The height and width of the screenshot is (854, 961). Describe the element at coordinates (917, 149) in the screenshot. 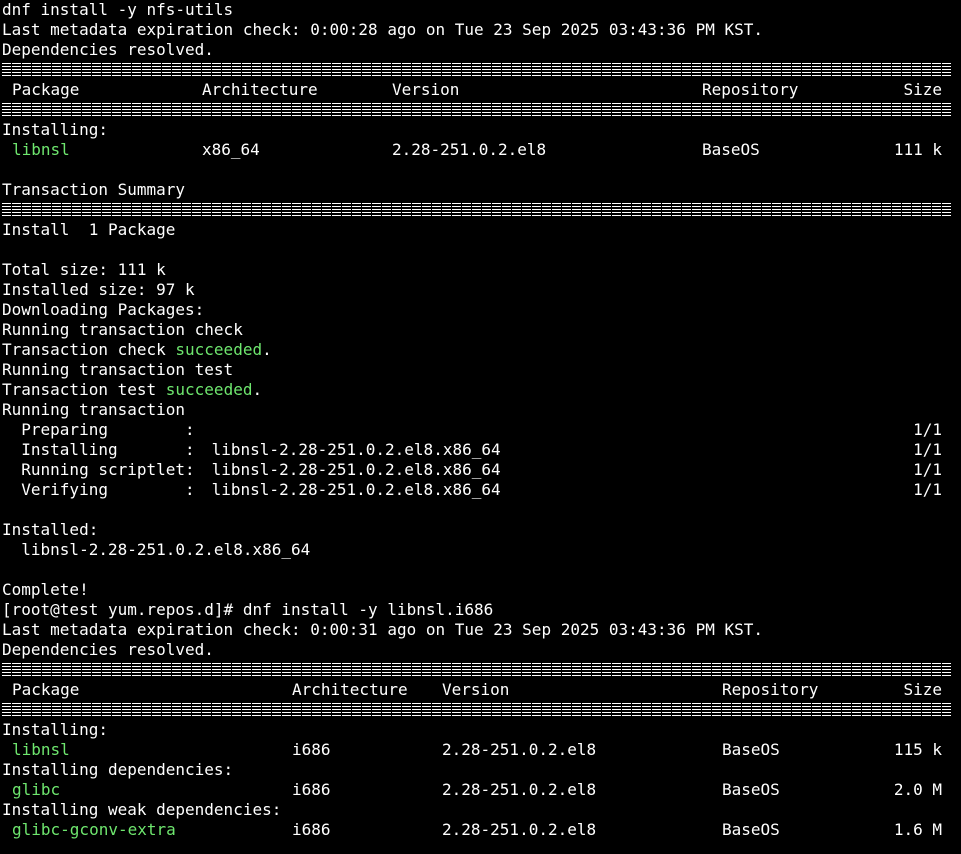

I see `package-size: 111 k` at that location.